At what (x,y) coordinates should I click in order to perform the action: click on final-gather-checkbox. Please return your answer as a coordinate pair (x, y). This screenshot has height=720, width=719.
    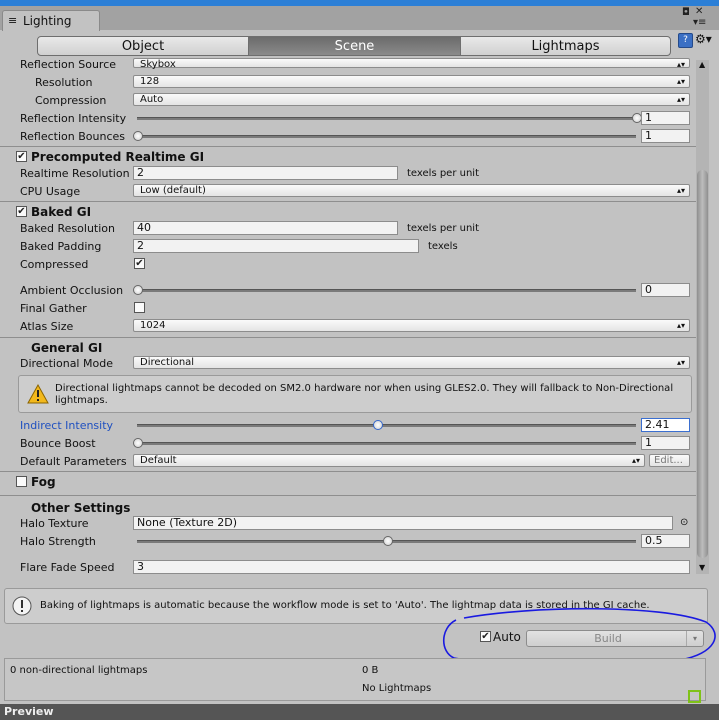
    Looking at the image, I should click on (139, 307).